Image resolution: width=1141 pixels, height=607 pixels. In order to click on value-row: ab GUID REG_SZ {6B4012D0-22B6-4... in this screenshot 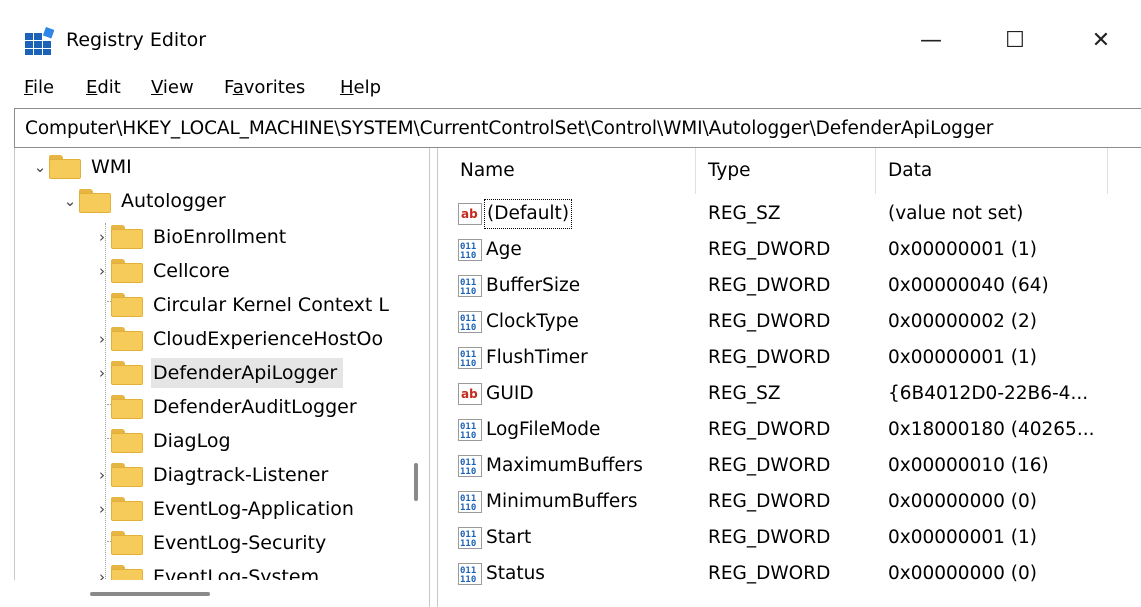, I will do `click(789, 394)`.